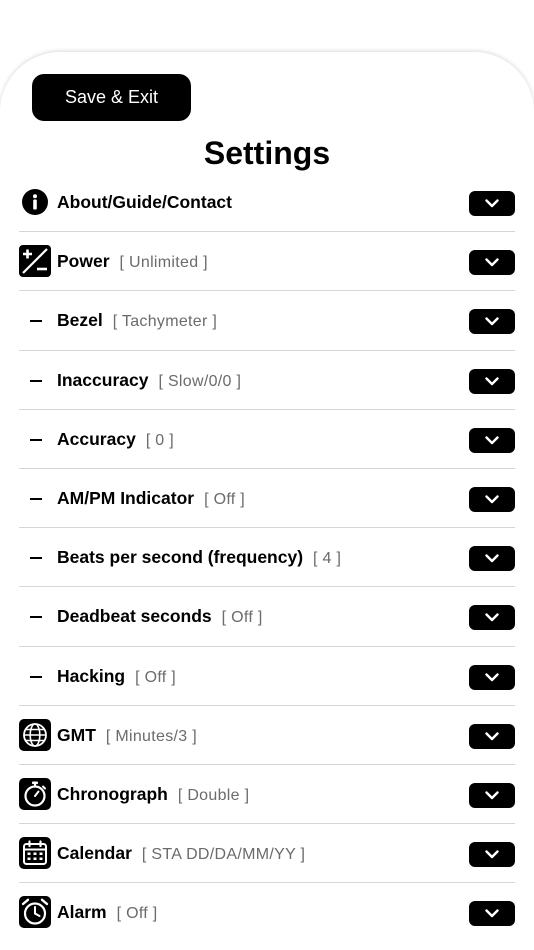 This screenshot has width=534, height=950. I want to click on settings-row-deadbeat-seconds: Deadbeat seconds [ Off ], so click(267, 617).